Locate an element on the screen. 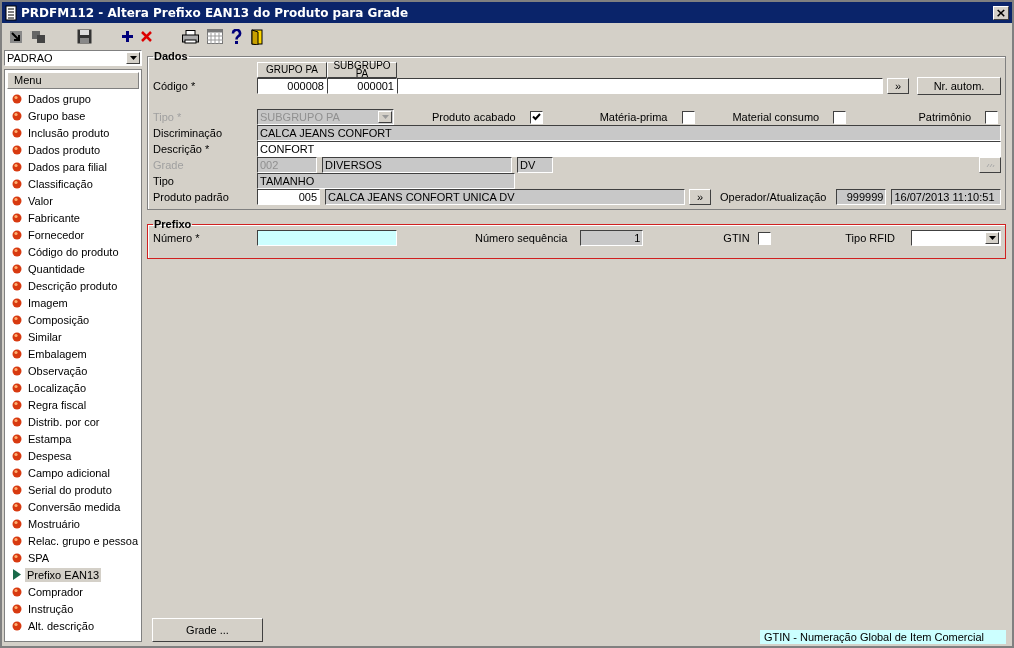  lookup-button is located at coordinates (990, 165).